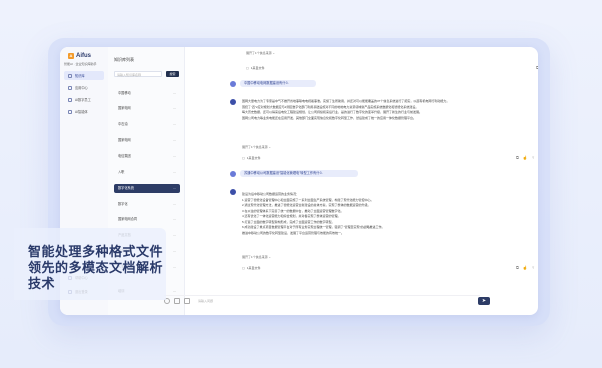 This screenshot has height=368, width=602. I want to click on feature-caption: 智能处理多种格式文件 领先的多模态文档解析 技术, so click(95, 268).